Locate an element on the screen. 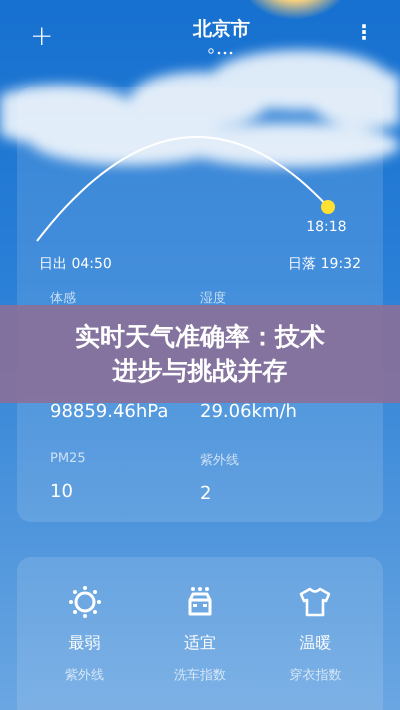 Image resolution: width=400 pixels, height=710 pixels. index-name: 穿衣指数 is located at coordinates (315, 675).